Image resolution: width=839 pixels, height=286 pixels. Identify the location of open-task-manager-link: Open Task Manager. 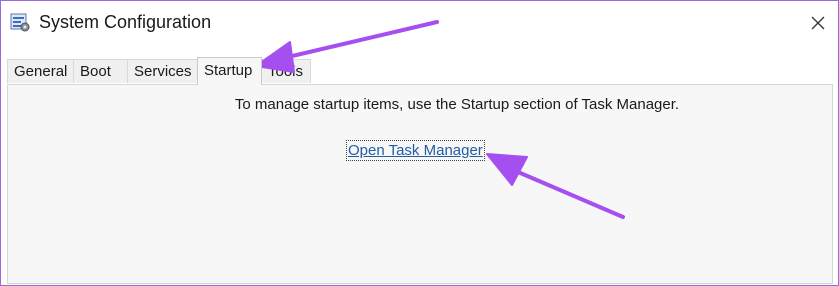
(415, 150).